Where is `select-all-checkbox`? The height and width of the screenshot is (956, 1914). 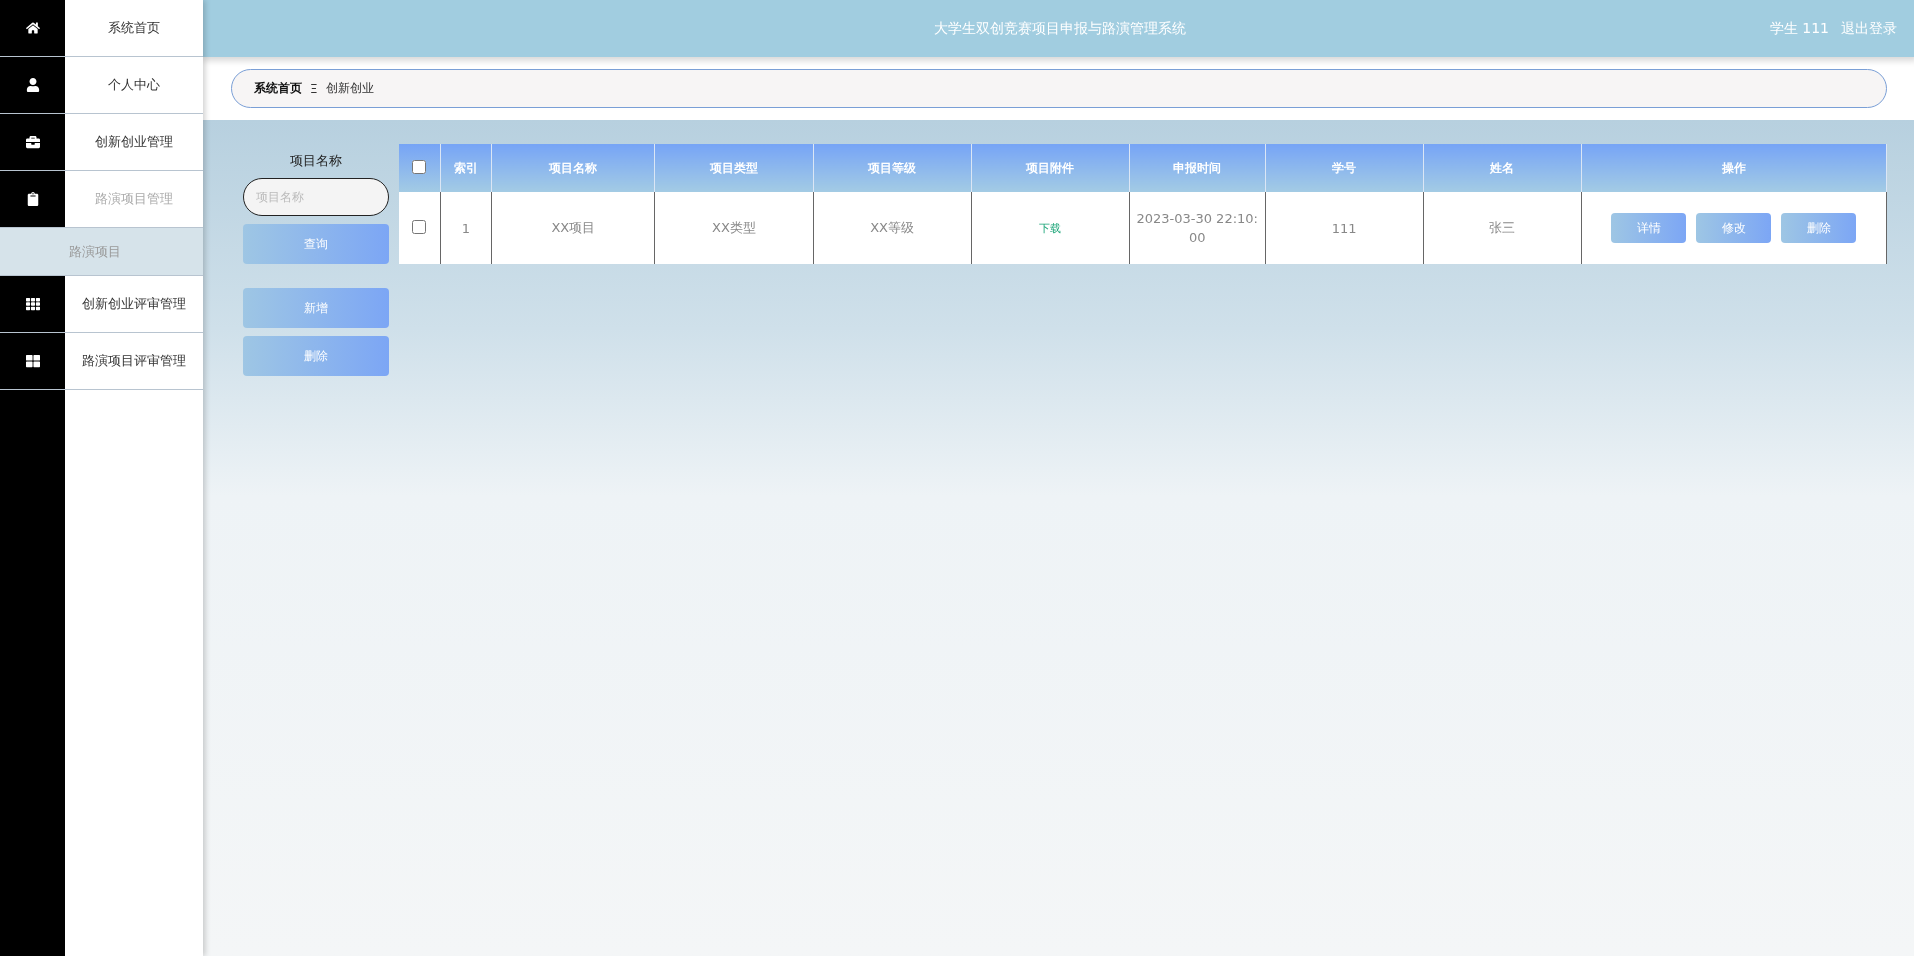
select-all-checkbox is located at coordinates (419, 166).